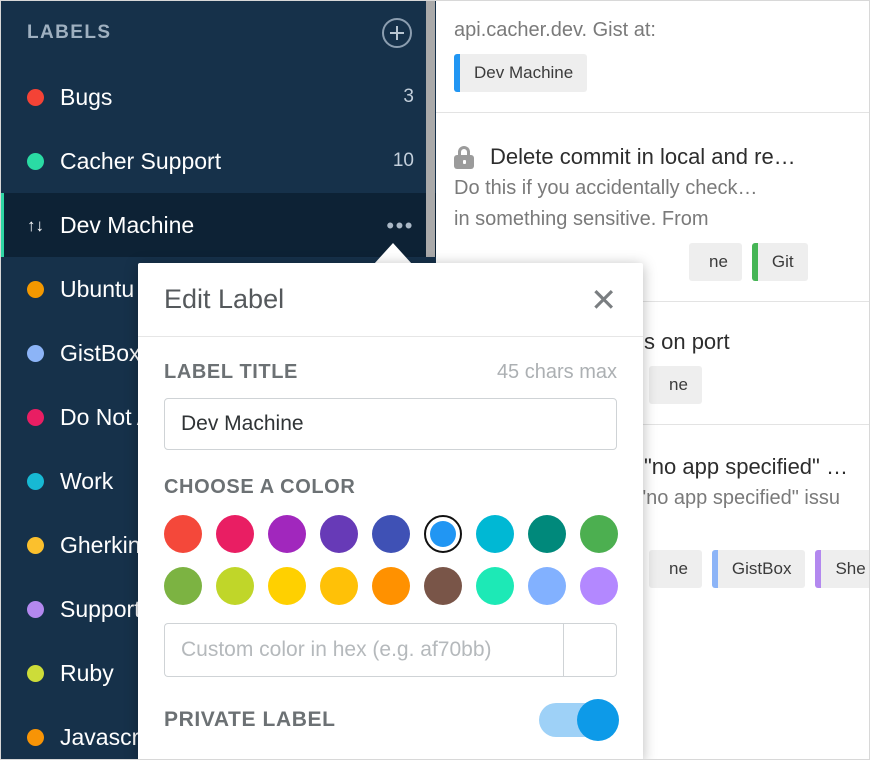 The height and width of the screenshot is (760, 870). Describe the element at coordinates (391, 720) in the screenshot. I see `private-label-row: PRIVATE LABEL` at that location.